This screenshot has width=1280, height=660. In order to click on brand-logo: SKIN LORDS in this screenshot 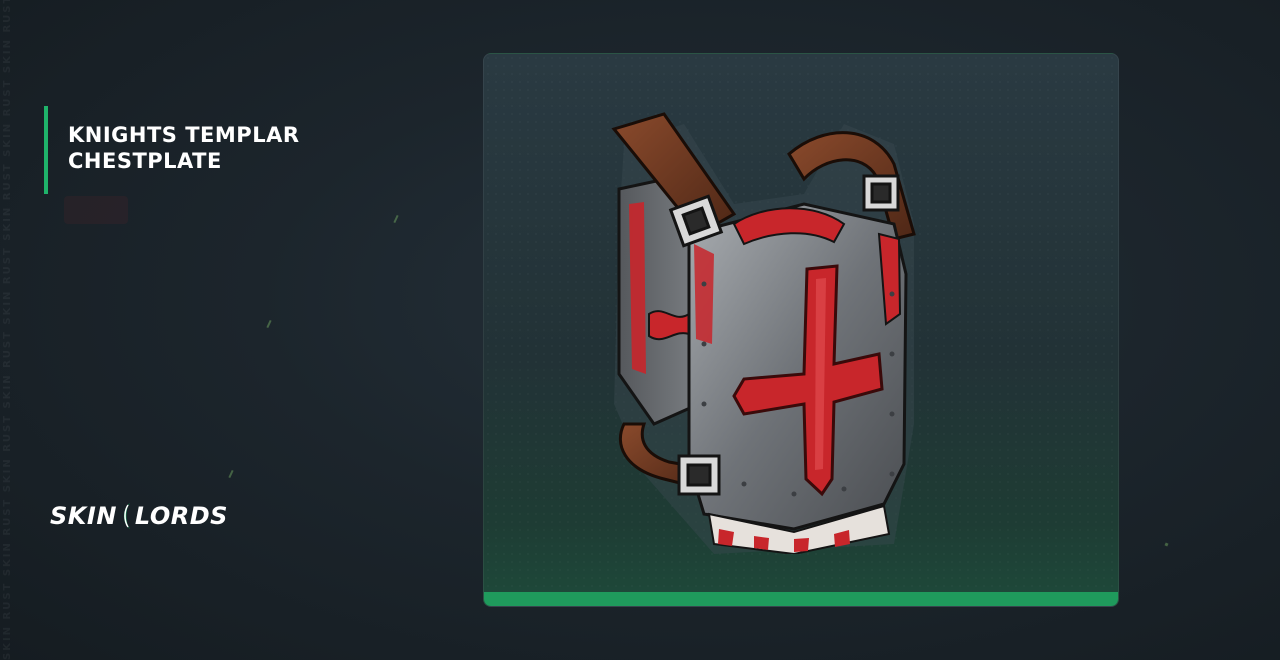, I will do `click(139, 516)`.